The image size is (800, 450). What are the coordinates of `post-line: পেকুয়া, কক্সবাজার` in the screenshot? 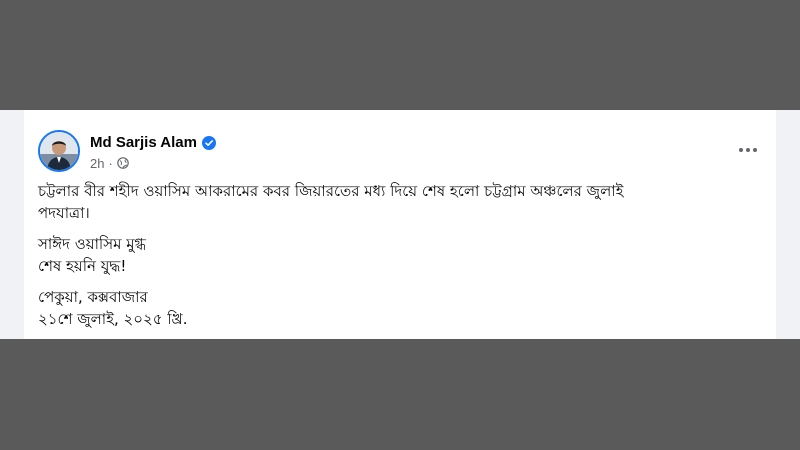 It's located at (93, 297).